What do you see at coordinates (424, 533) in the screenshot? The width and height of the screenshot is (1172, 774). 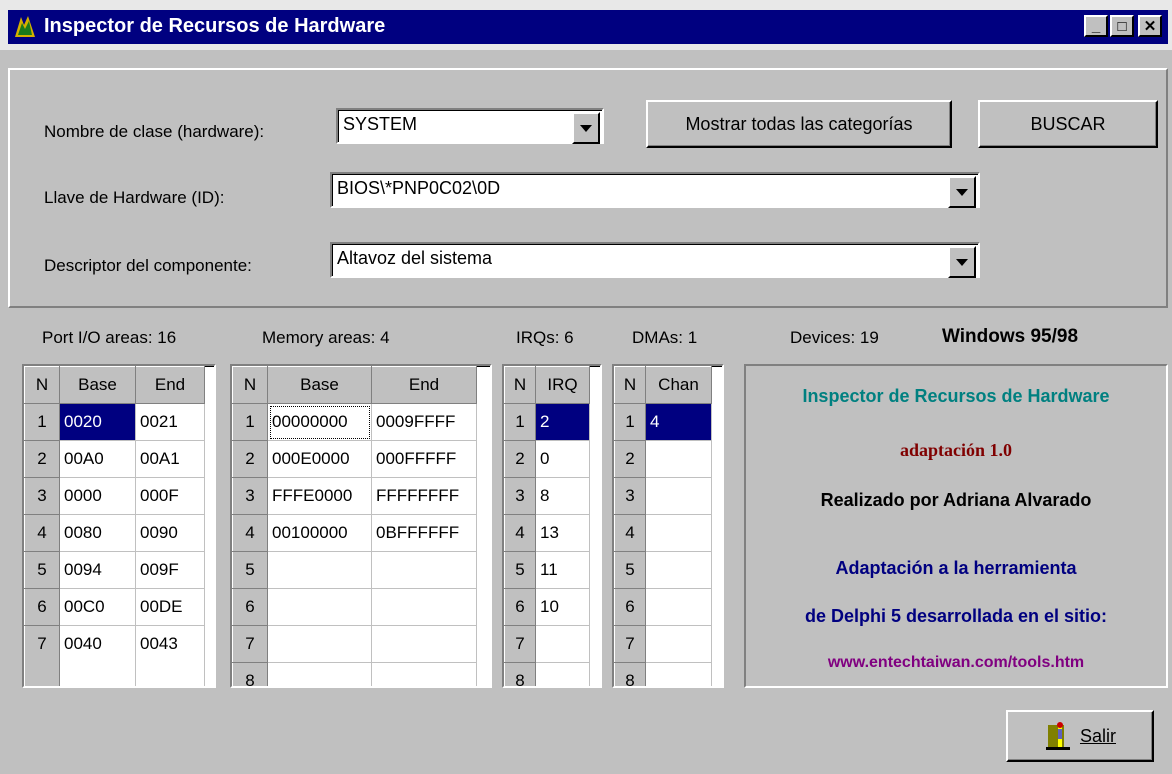 I see `grid-cell: 0BFFFFFF` at bounding box center [424, 533].